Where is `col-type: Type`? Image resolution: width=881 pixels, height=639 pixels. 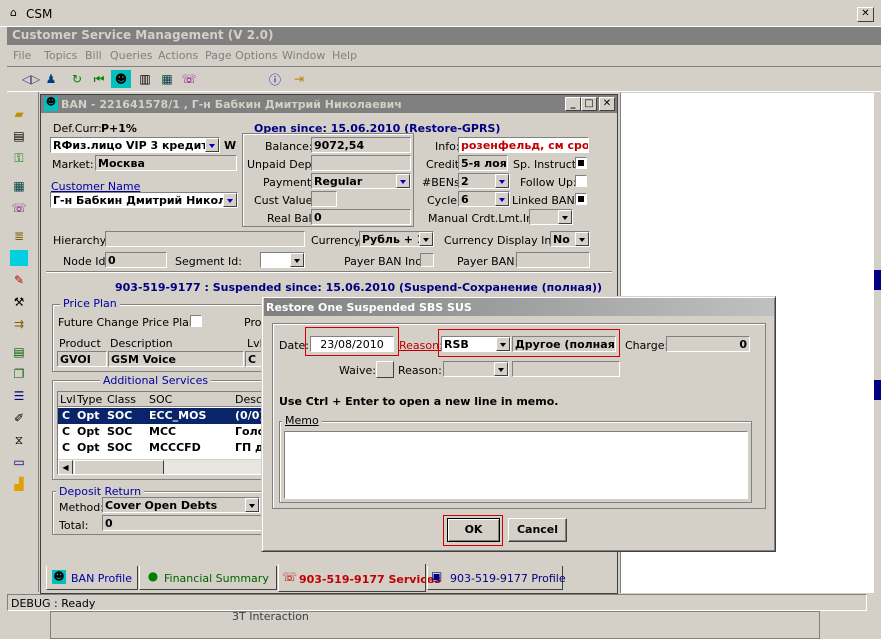 col-type: Type is located at coordinates (89, 399).